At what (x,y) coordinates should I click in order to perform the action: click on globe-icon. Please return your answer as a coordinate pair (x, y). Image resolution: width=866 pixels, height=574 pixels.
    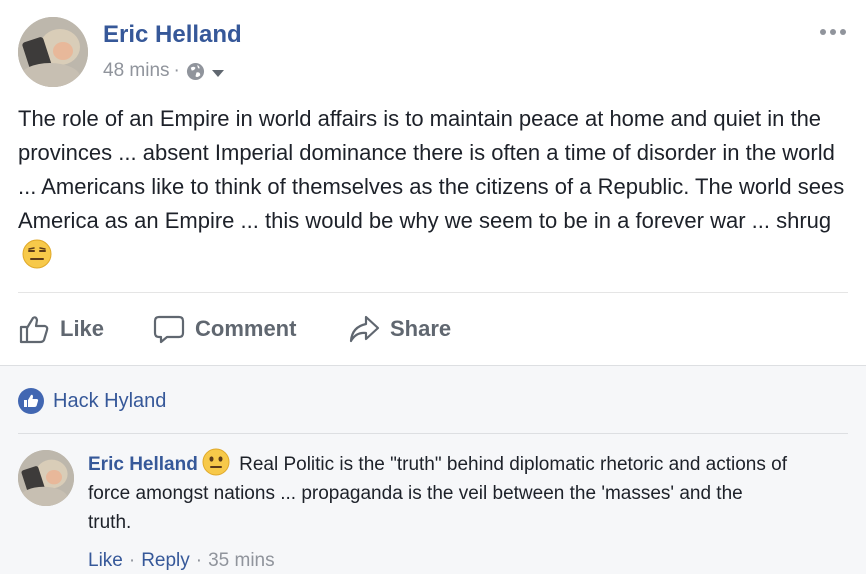
    Looking at the image, I should click on (195, 71).